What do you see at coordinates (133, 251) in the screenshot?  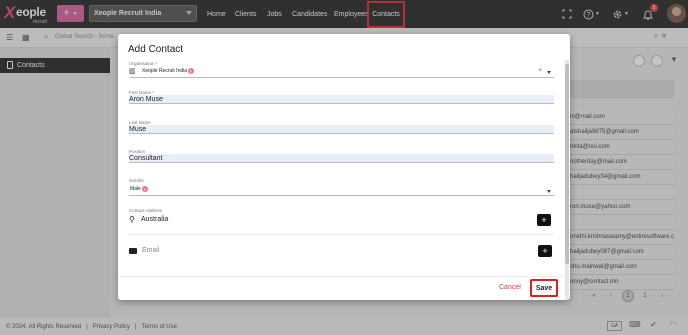 I see `envelope-icon` at bounding box center [133, 251].